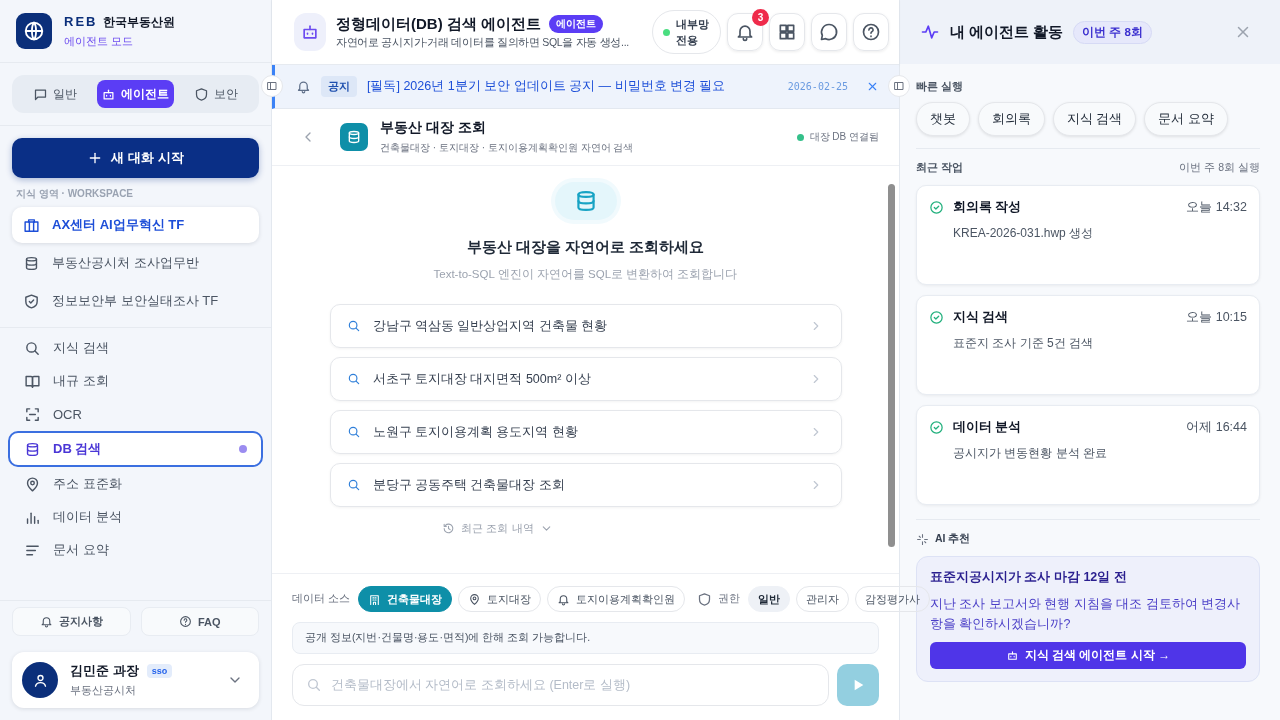  I want to click on logo-text: REB, so click(81, 21).